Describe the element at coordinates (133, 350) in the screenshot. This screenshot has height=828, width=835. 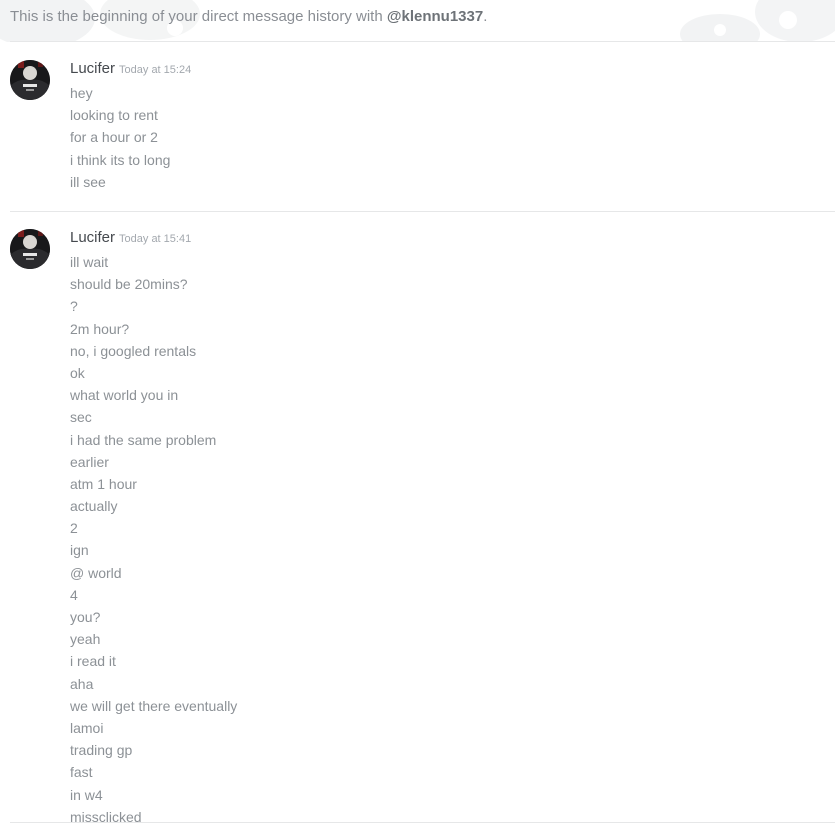
I see `message-line: no, i googled rentals` at that location.